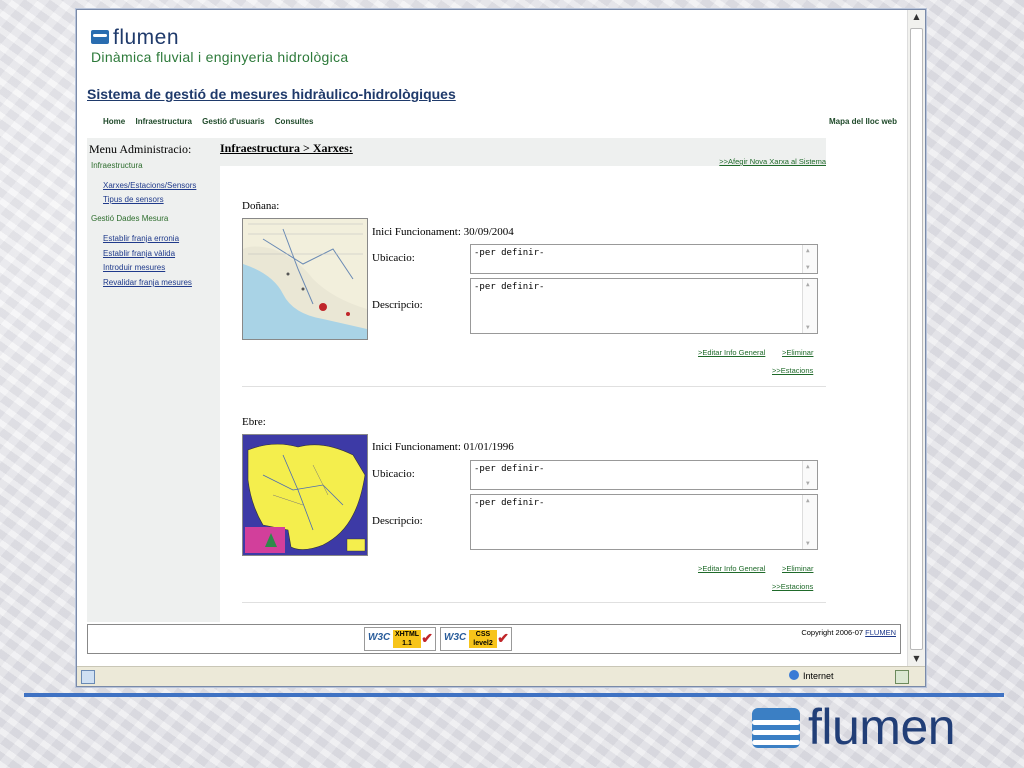 Image resolution: width=1024 pixels, height=768 pixels. I want to click on flumen-logo-icon, so click(100, 37).